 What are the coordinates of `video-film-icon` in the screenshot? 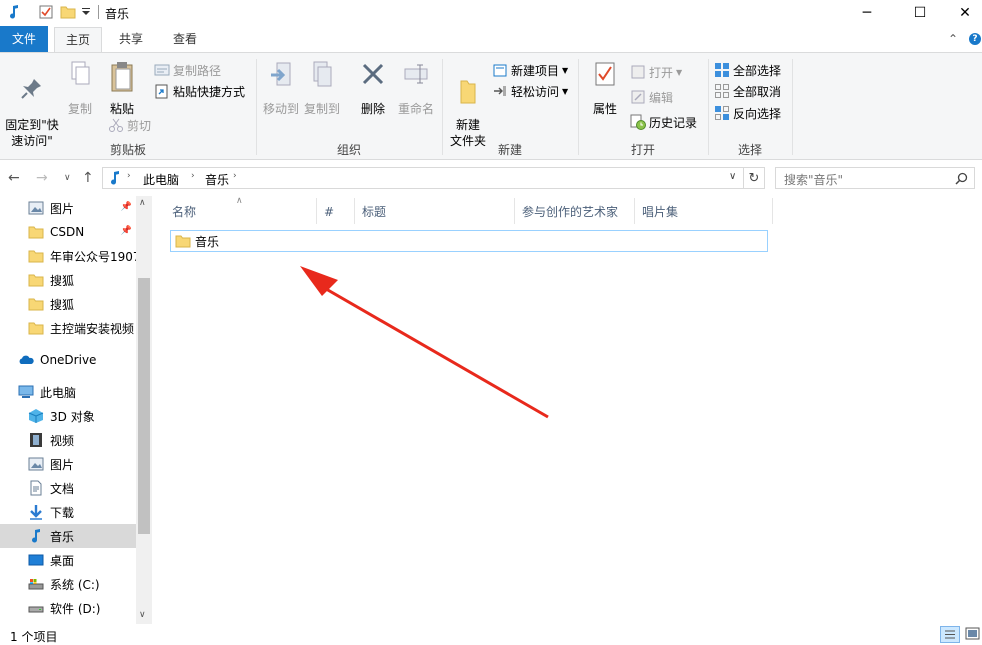 It's located at (36, 440).